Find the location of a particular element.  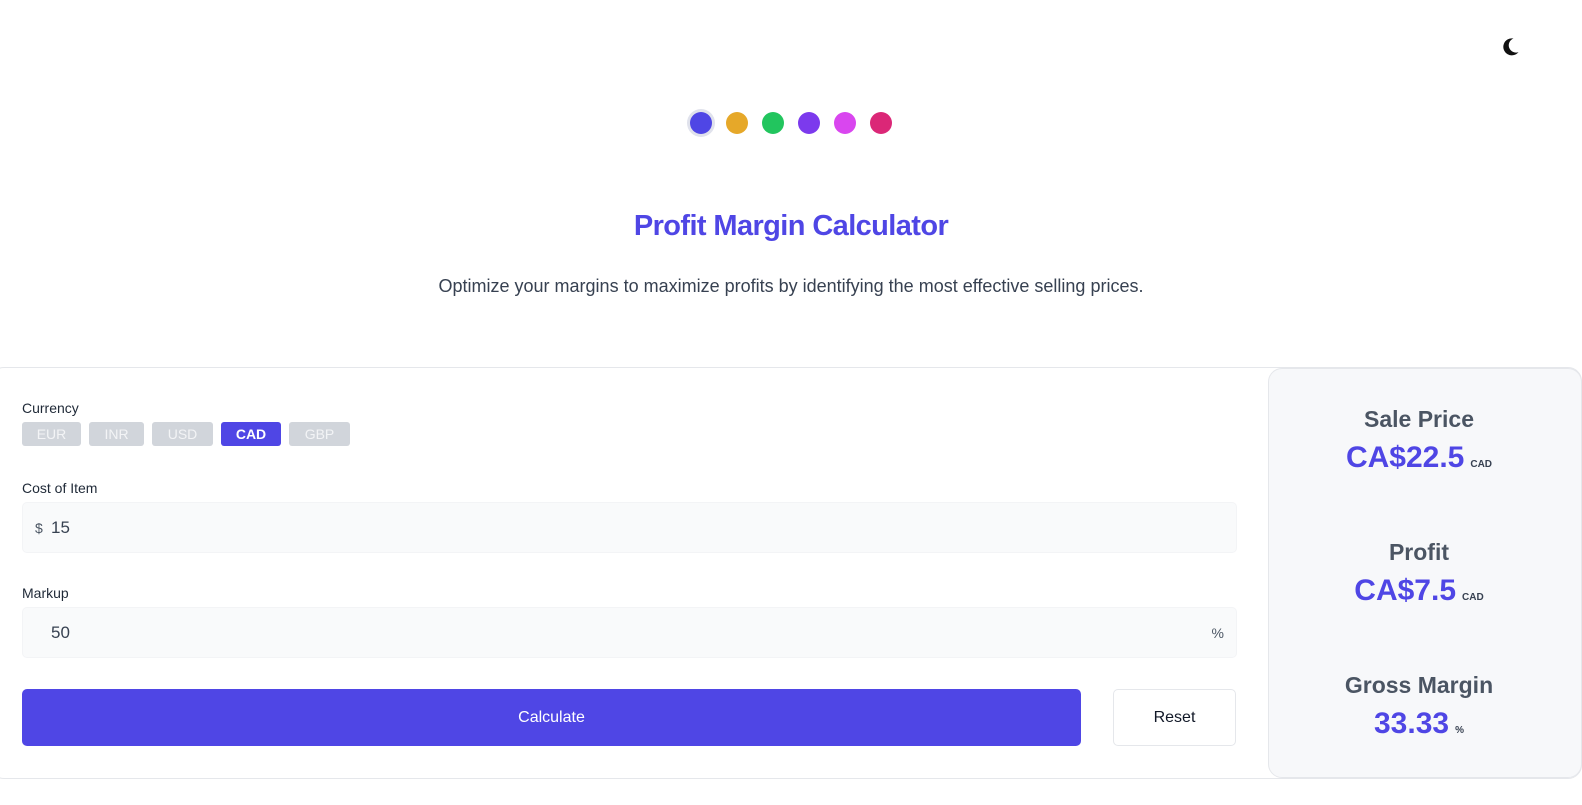

currency-selector: EUR INR USD CAD GBP is located at coordinates (629, 434).